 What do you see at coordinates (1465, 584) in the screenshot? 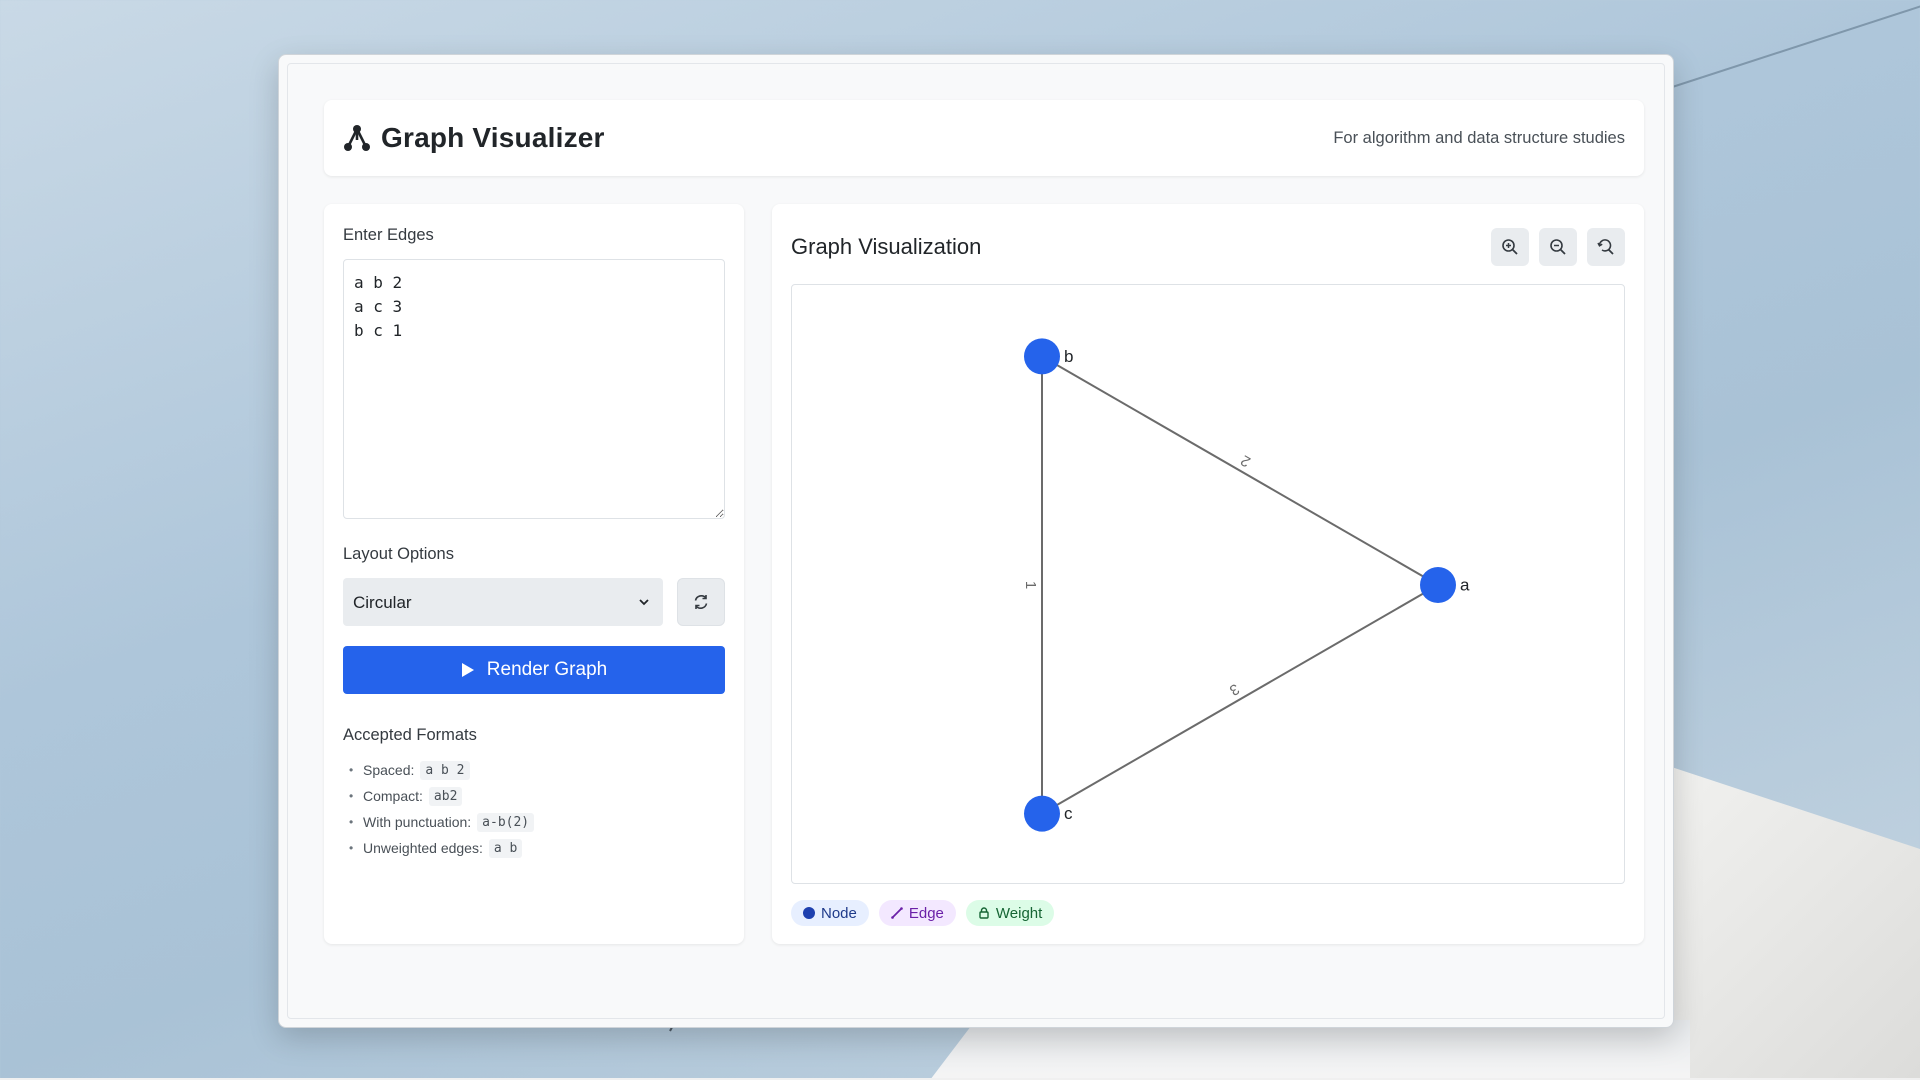
I see `node-label: a` at bounding box center [1465, 584].